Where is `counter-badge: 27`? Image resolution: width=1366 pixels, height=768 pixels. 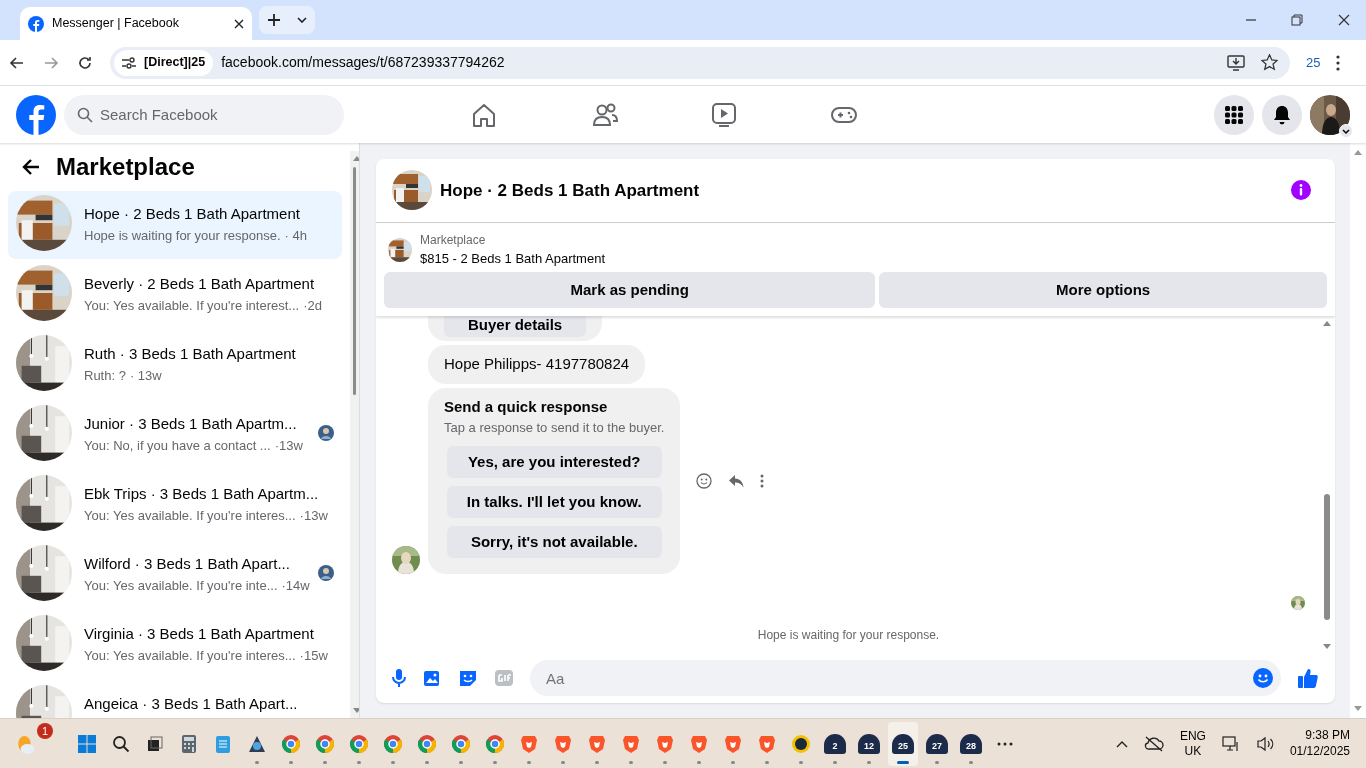 counter-badge: 27 is located at coordinates (936, 743).